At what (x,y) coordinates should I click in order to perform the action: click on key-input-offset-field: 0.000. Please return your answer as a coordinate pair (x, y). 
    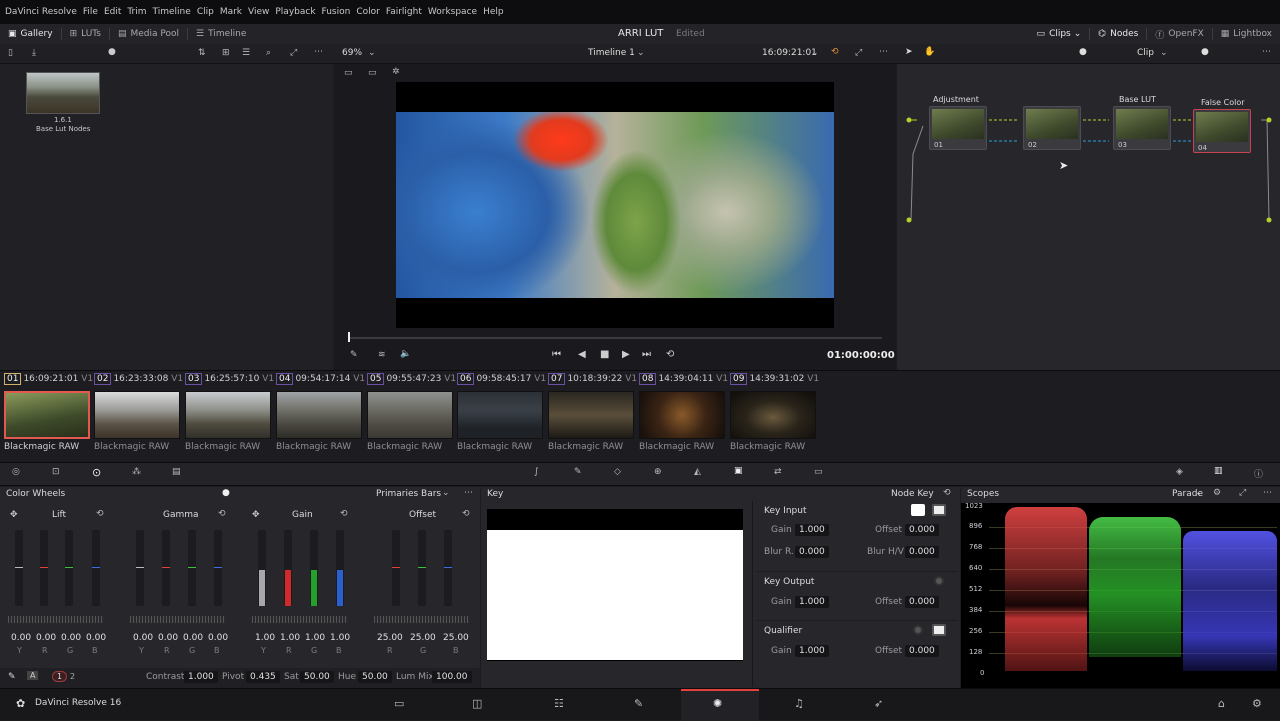
    Looking at the image, I should click on (922, 530).